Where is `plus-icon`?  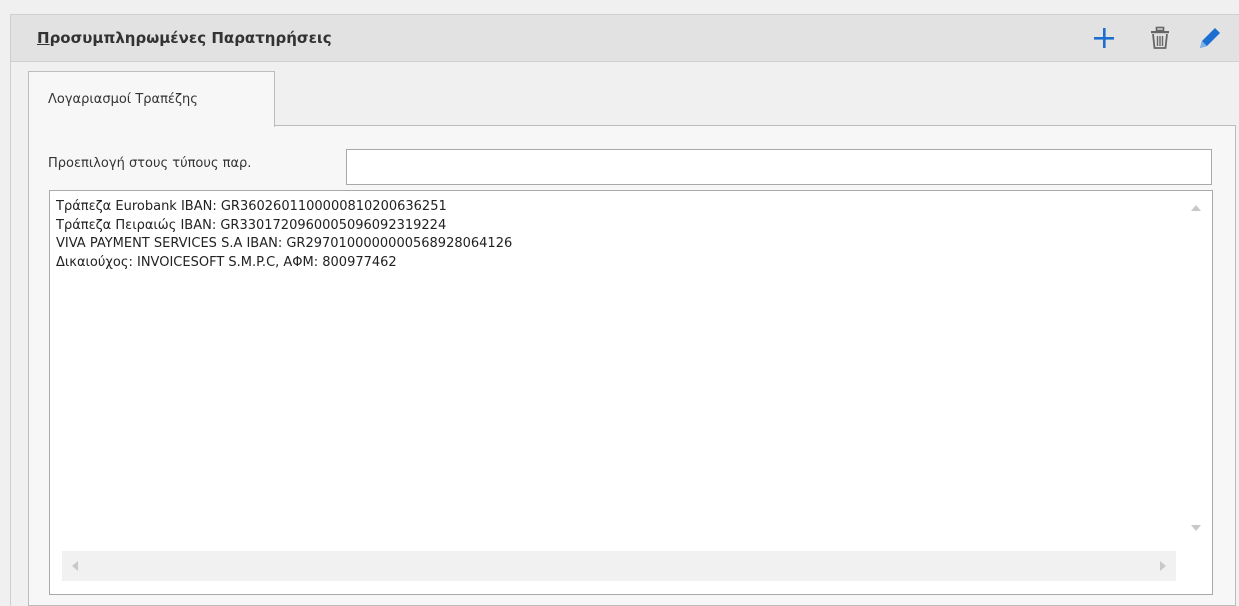 plus-icon is located at coordinates (1104, 38).